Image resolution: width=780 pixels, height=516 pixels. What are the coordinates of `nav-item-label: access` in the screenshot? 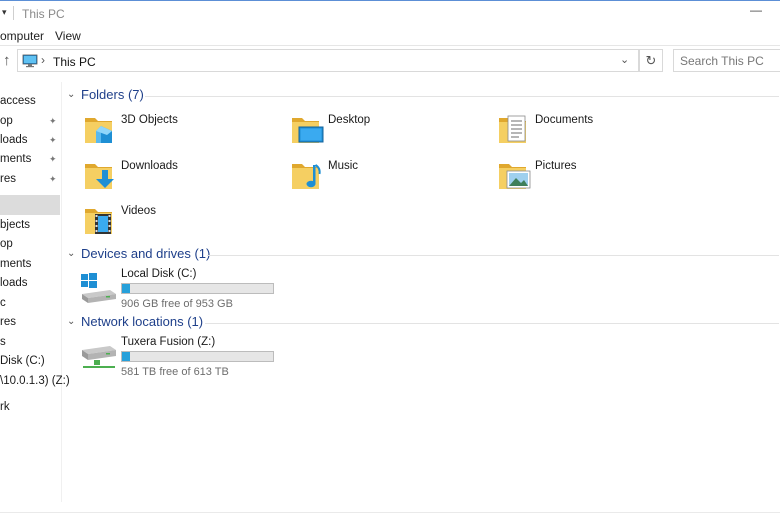 It's located at (18, 101).